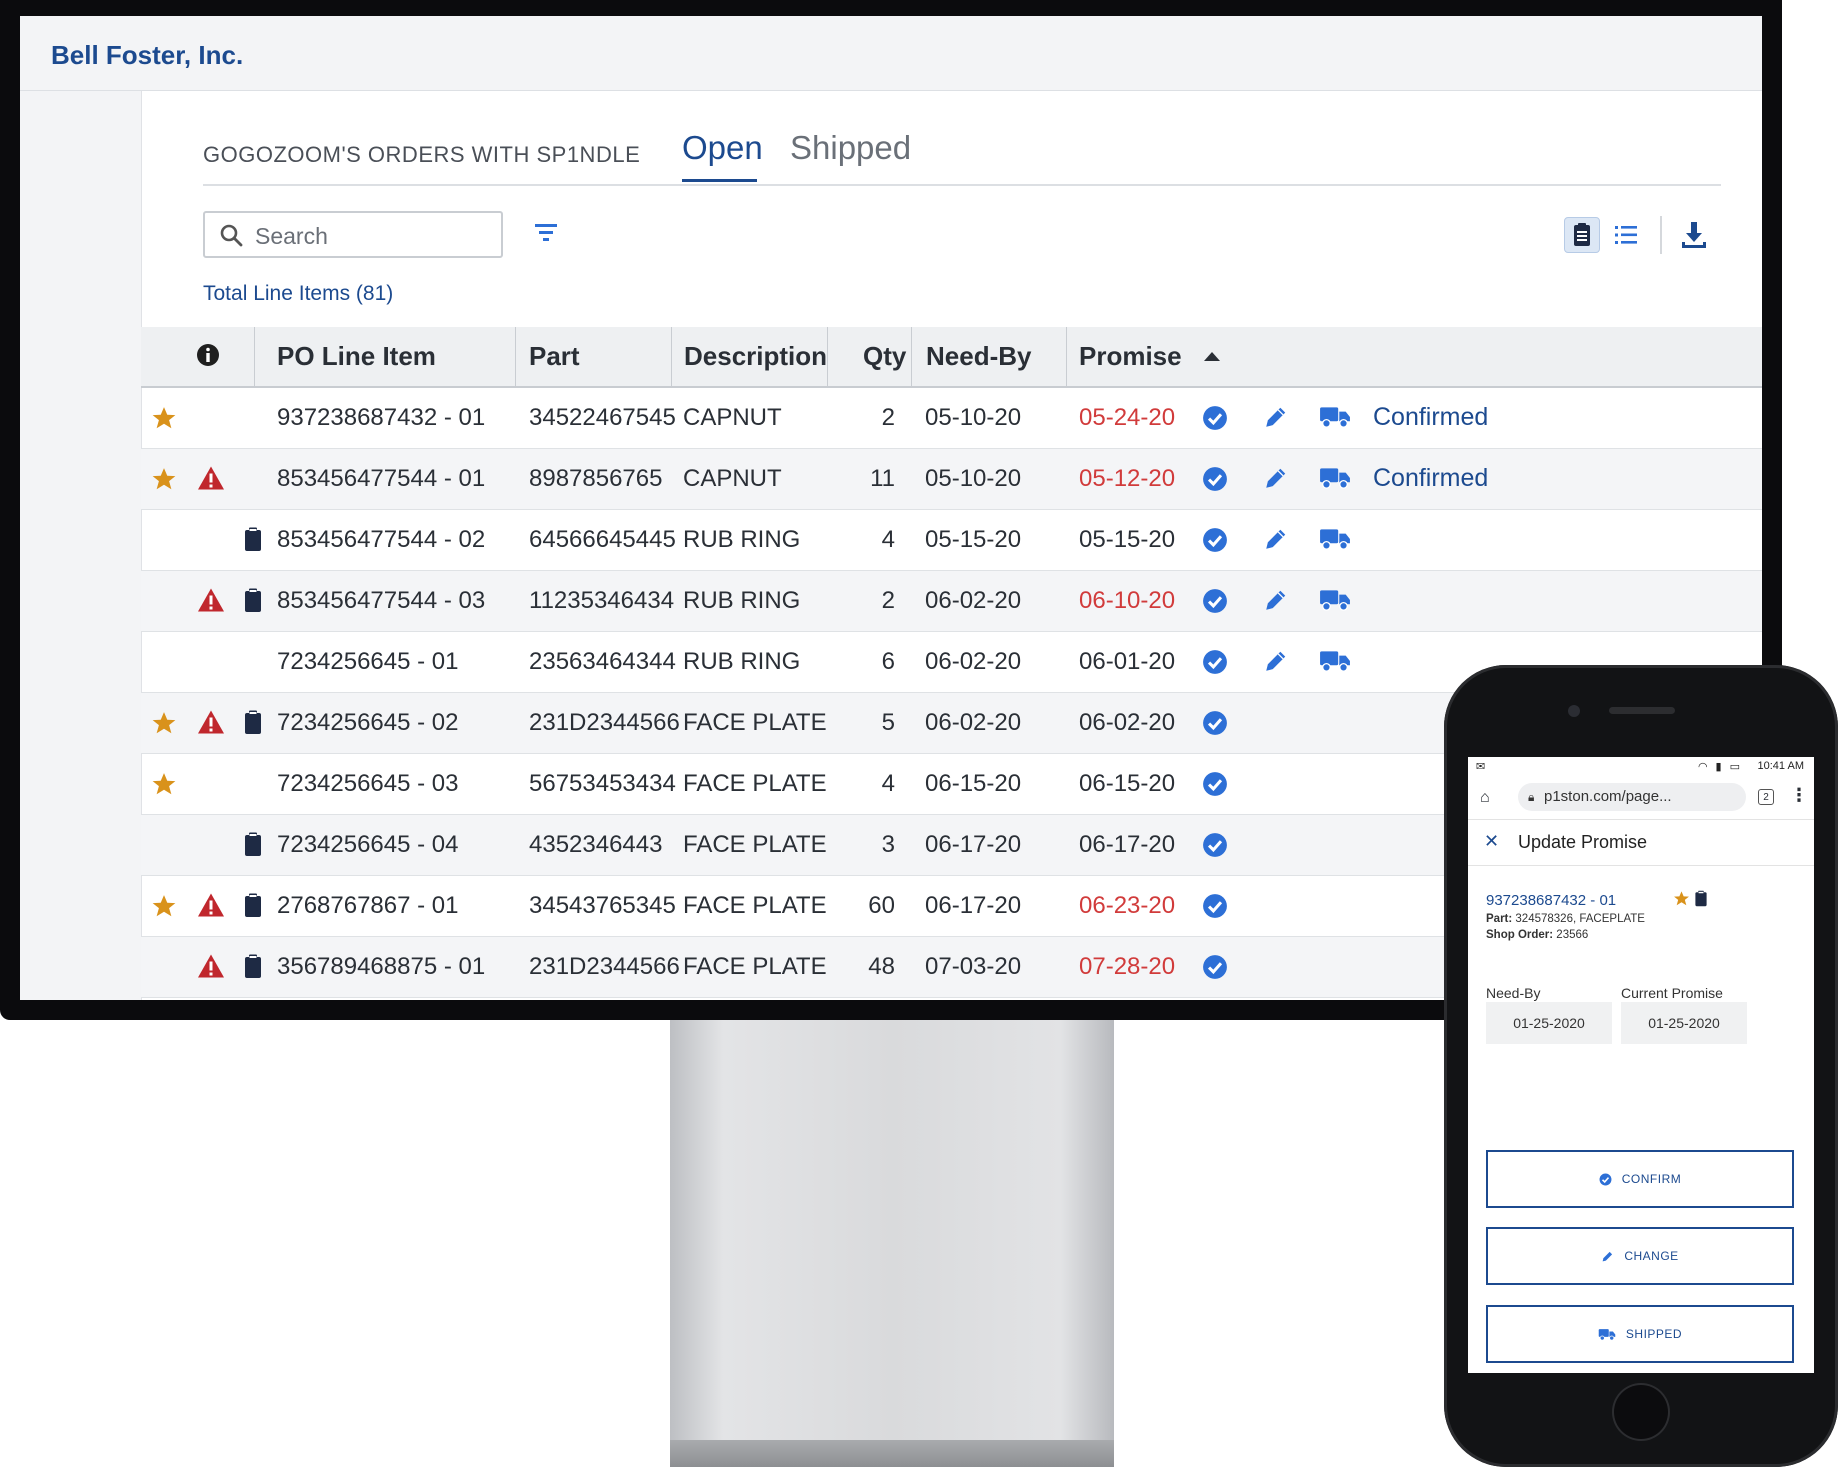  What do you see at coordinates (1583, 842) in the screenshot?
I see `modal-title: Update Promise` at bounding box center [1583, 842].